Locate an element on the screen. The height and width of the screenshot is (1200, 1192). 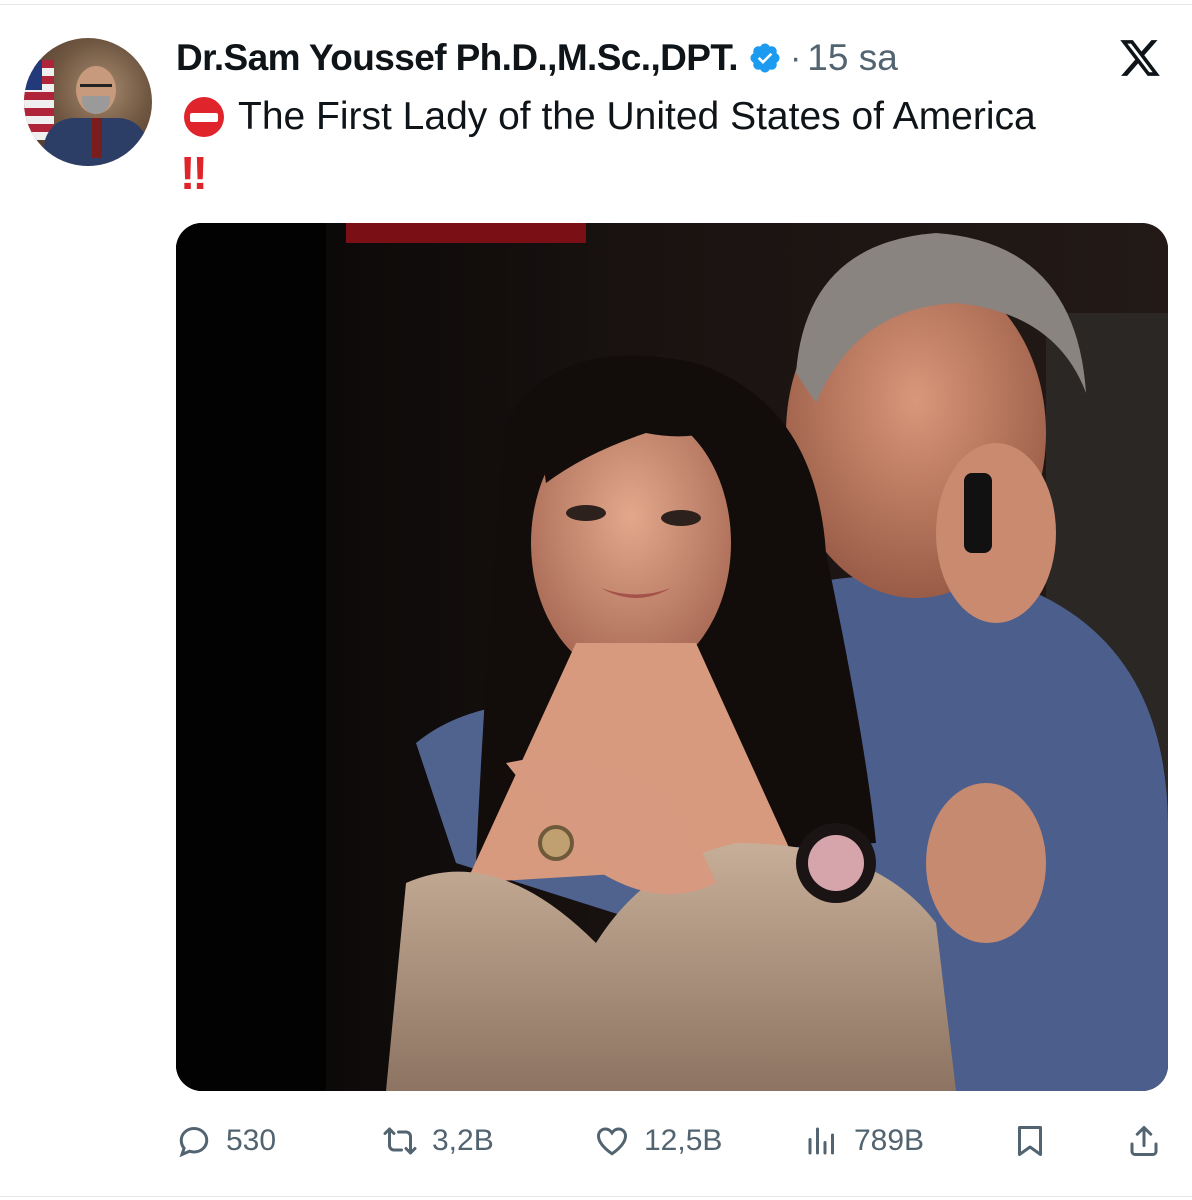
author-avatar is located at coordinates (88, 102).